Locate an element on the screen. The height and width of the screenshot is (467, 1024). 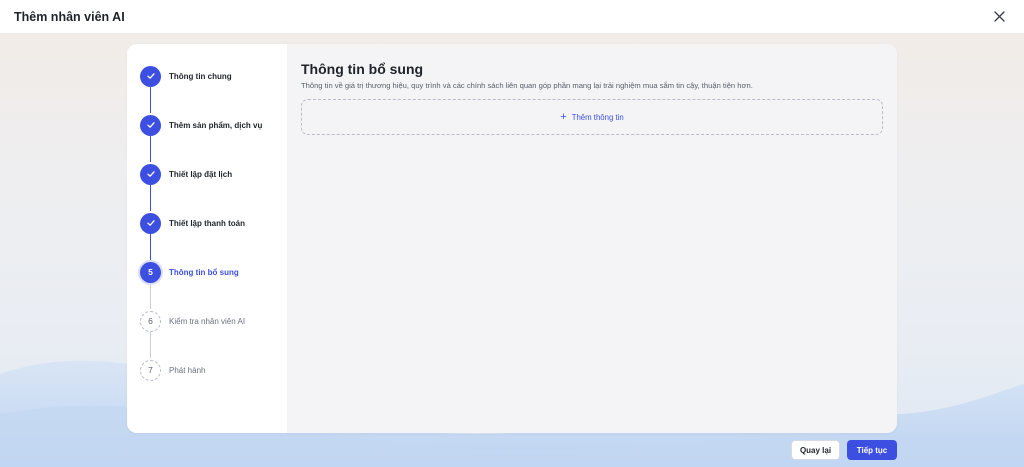
step-4: Thiết lập thanh toán is located at coordinates (192, 223).